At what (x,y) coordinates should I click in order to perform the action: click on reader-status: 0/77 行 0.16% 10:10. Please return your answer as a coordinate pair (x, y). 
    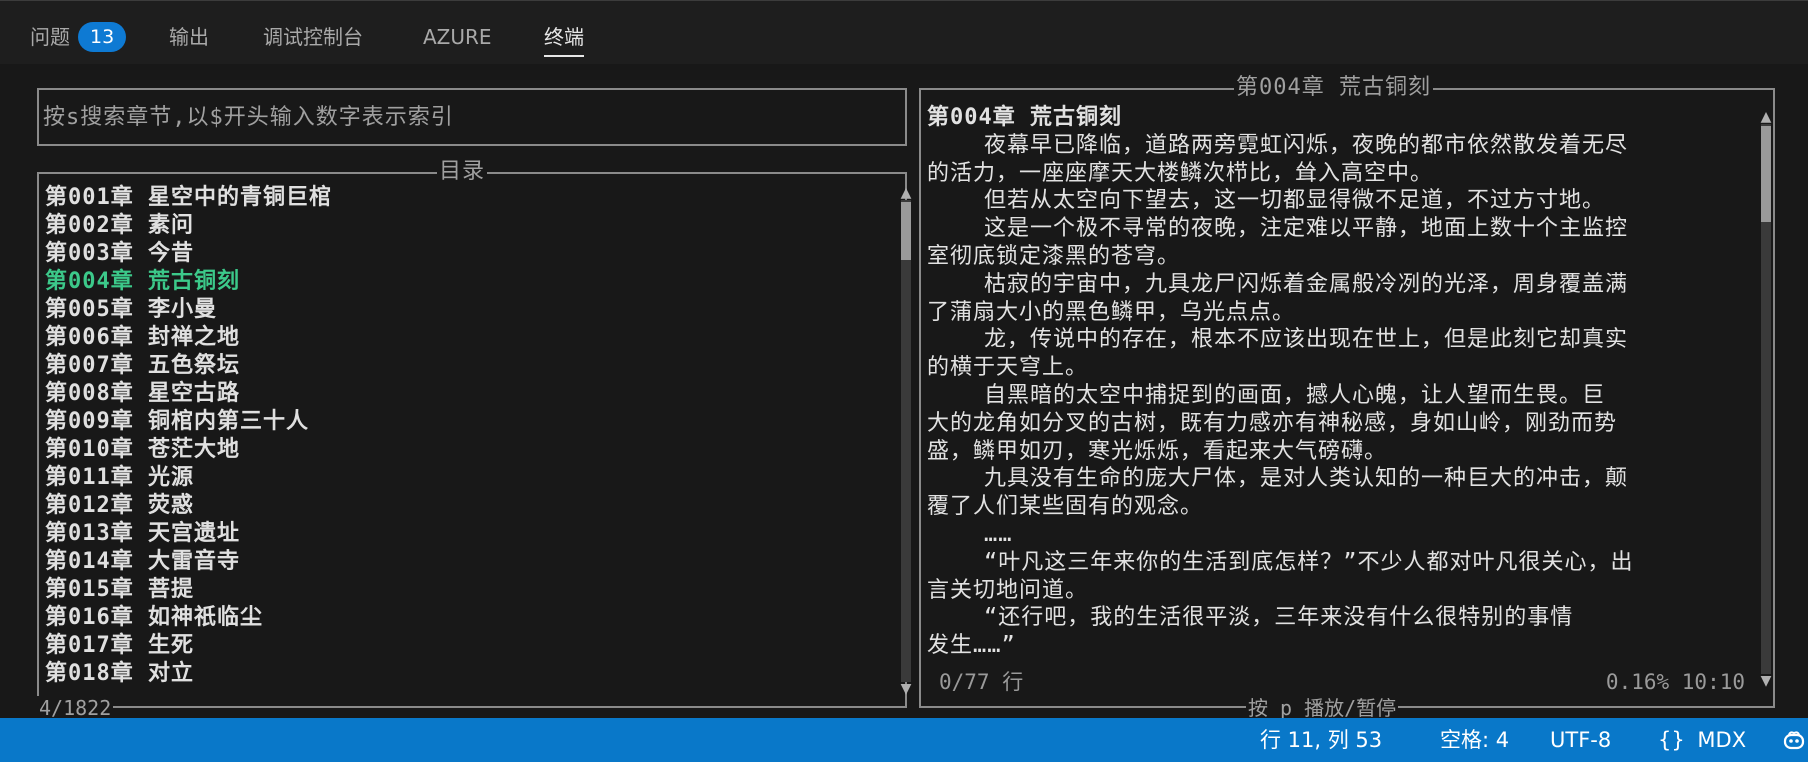
    Looking at the image, I should click on (1337, 682).